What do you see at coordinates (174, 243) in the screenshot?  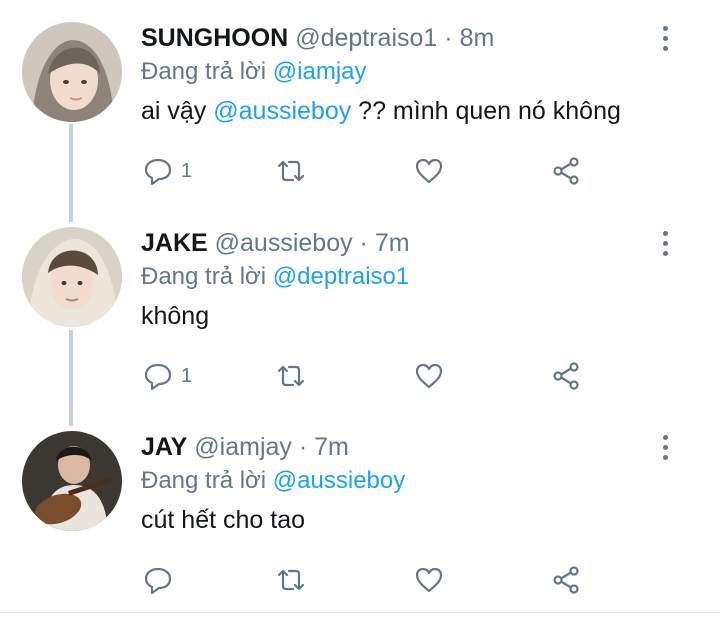 I see `display-name: JAKE` at bounding box center [174, 243].